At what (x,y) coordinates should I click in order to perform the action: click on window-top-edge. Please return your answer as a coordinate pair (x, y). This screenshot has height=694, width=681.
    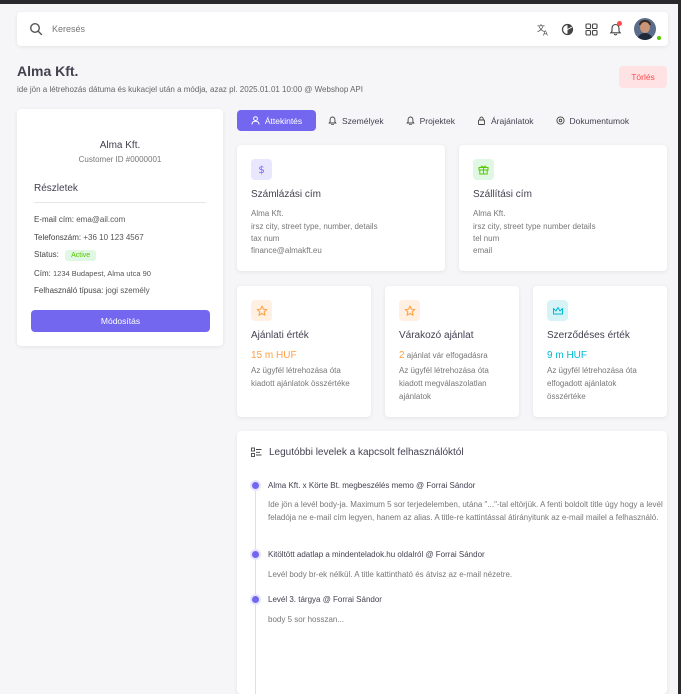
    Looking at the image, I should click on (340, 2).